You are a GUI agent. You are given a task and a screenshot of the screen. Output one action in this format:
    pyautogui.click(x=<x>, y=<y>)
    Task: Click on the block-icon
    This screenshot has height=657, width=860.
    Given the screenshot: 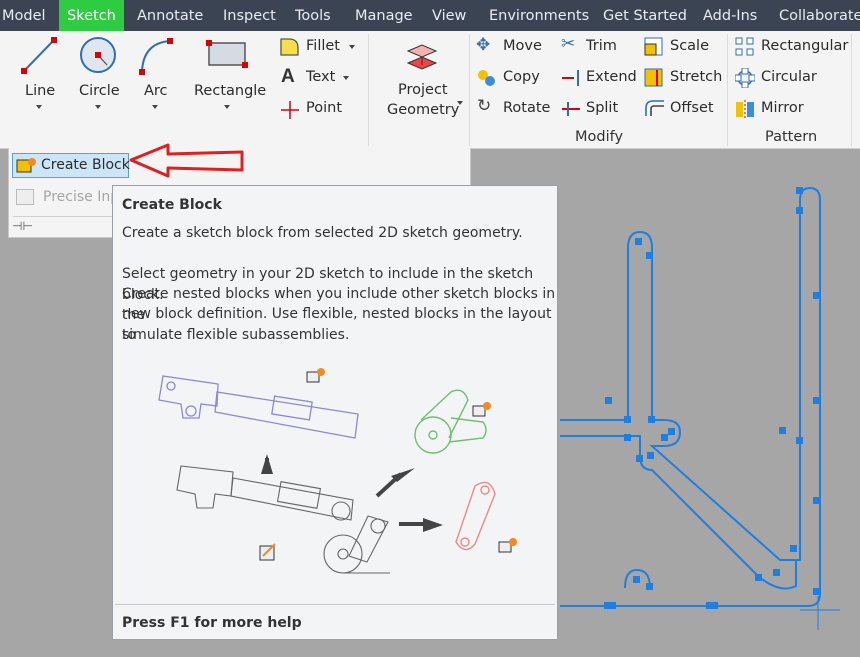 What is the action you would take?
    pyautogui.click(x=388, y=464)
    